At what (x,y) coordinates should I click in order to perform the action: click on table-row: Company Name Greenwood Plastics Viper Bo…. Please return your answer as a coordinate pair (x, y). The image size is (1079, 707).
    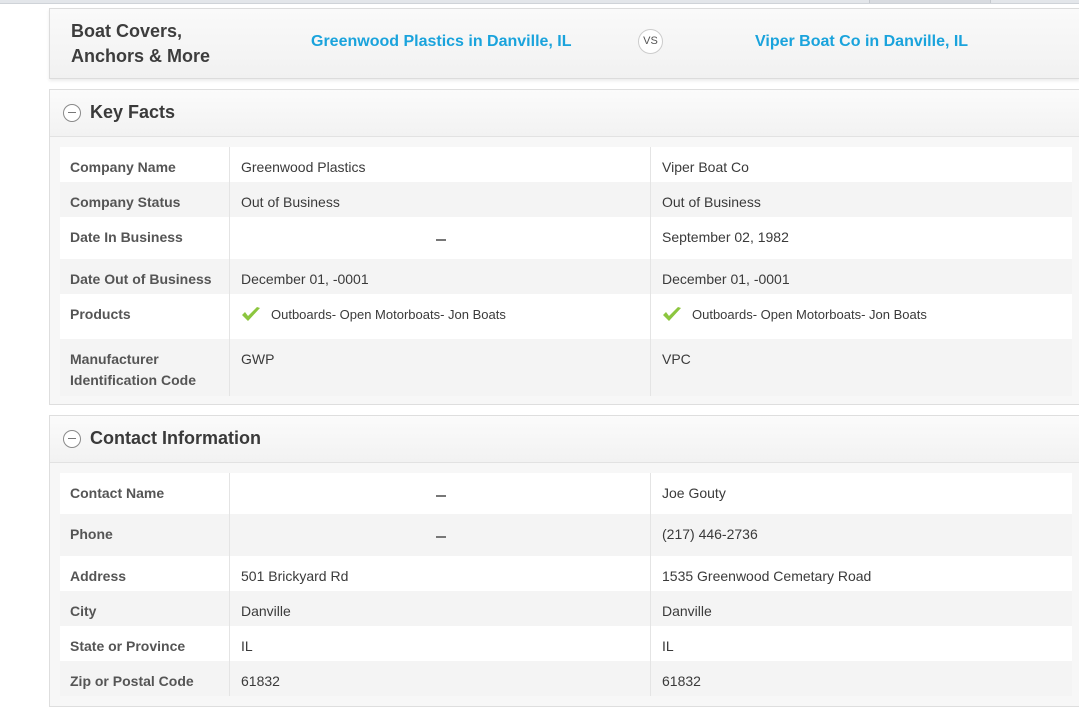
    Looking at the image, I should click on (566, 164).